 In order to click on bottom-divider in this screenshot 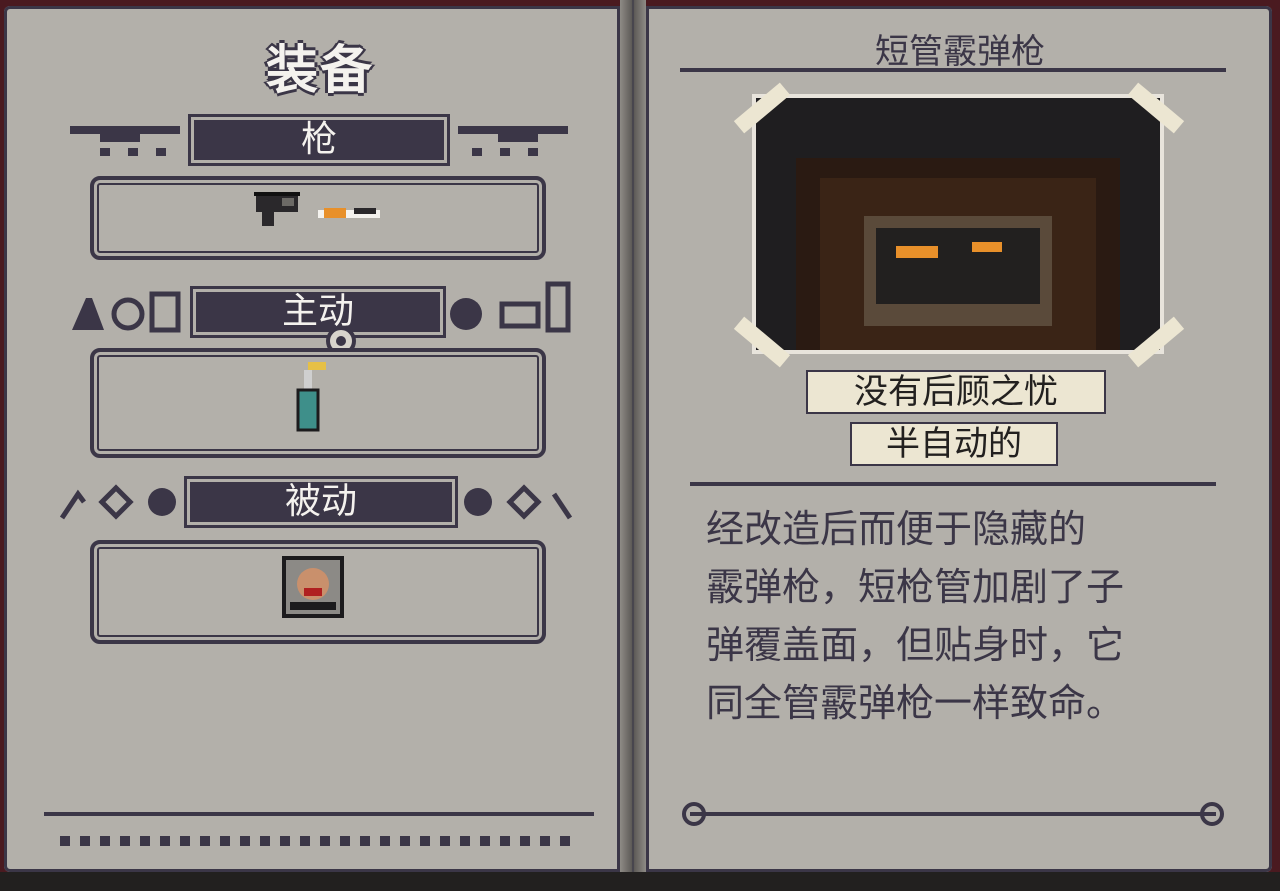, I will do `click(953, 814)`.